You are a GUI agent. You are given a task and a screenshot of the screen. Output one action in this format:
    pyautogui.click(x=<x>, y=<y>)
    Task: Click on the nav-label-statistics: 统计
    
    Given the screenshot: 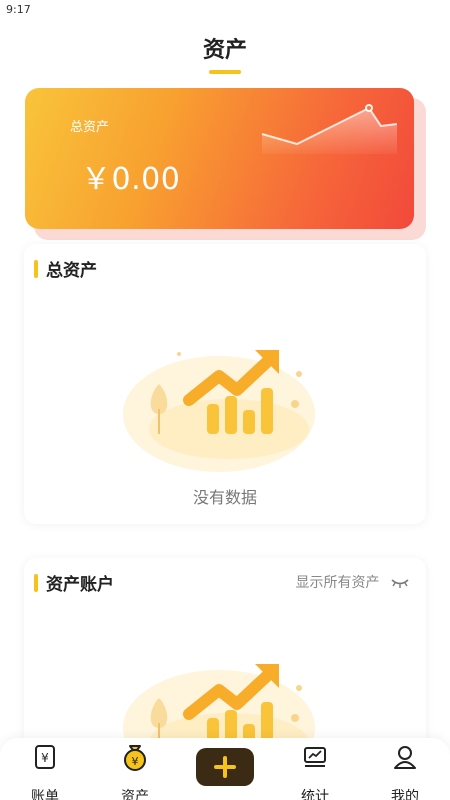 What is the action you would take?
    pyautogui.click(x=315, y=794)
    